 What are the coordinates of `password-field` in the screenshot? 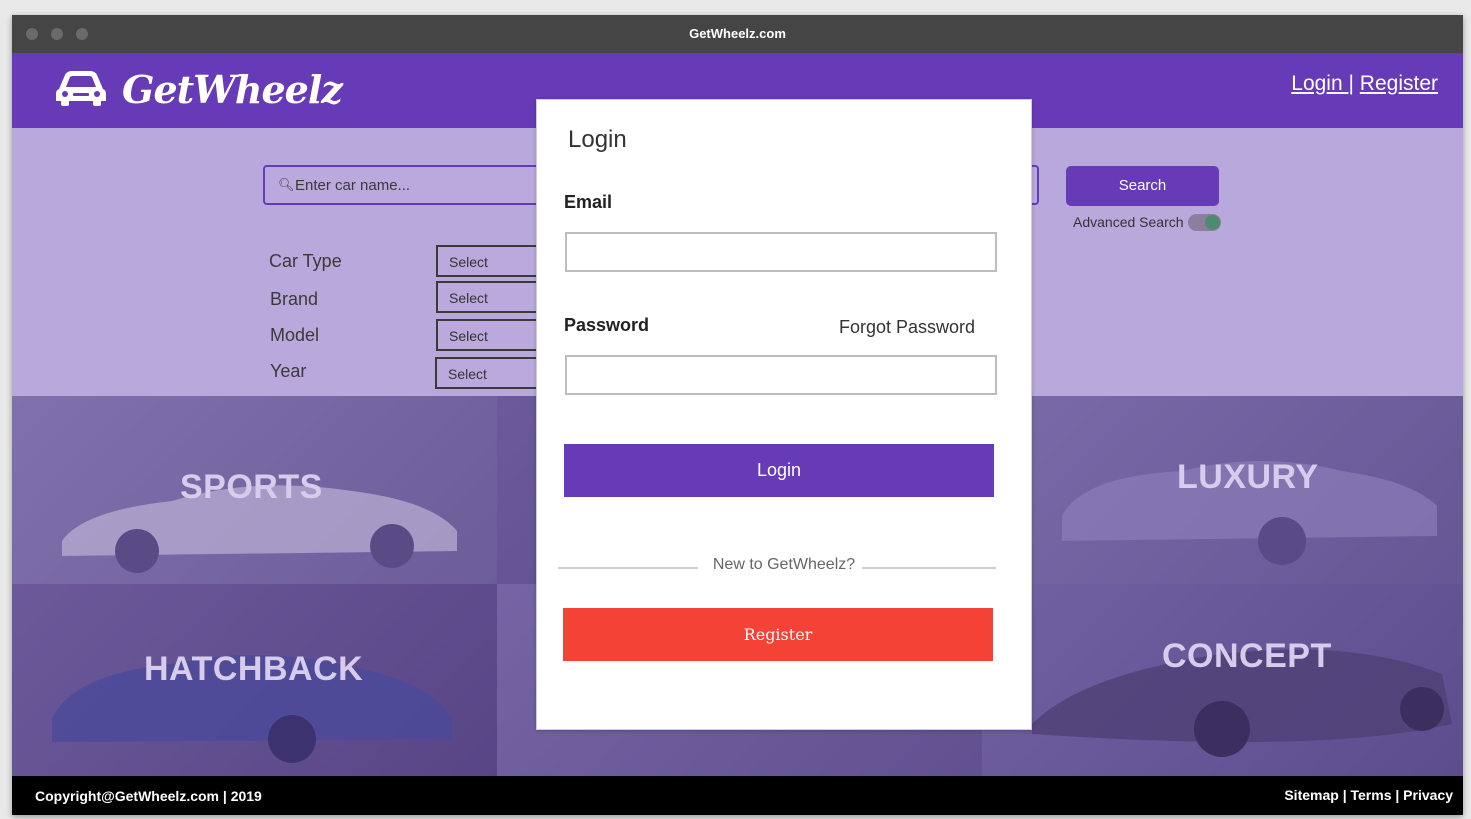 It's located at (781, 375).